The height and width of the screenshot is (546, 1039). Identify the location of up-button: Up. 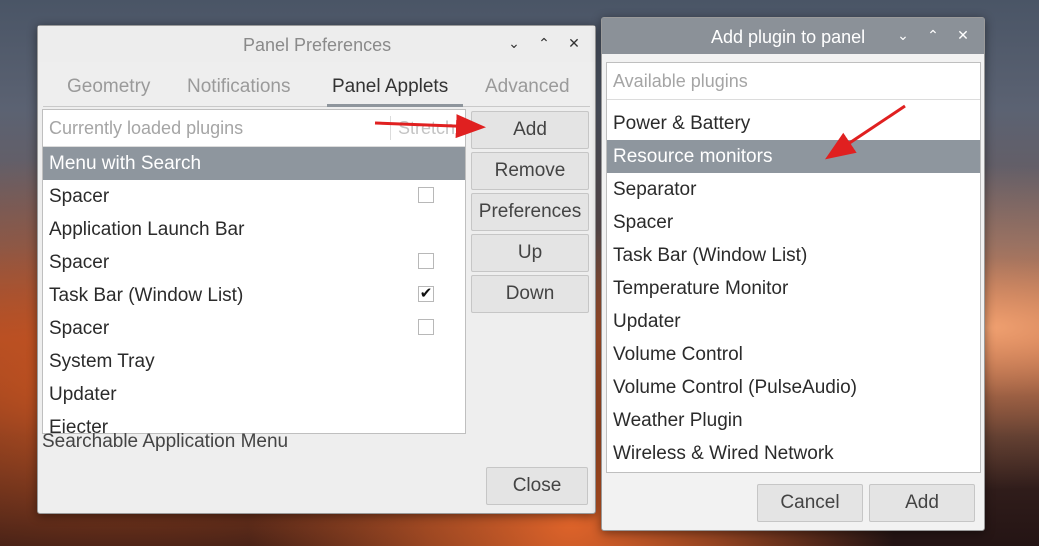
(530, 253).